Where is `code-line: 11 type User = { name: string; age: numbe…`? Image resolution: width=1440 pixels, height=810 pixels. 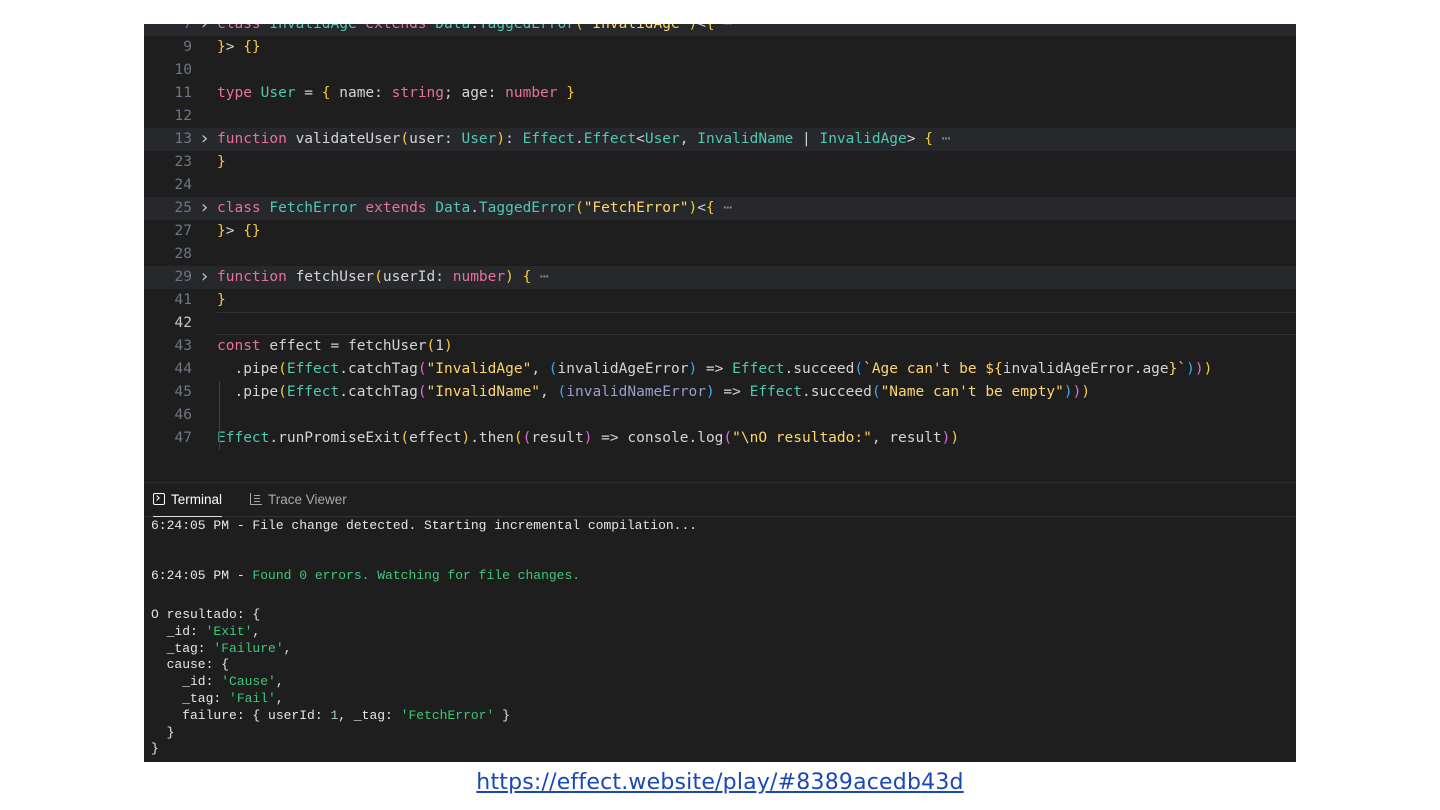 code-line: 11 type User = { name: string; age: numbe… is located at coordinates (720, 93).